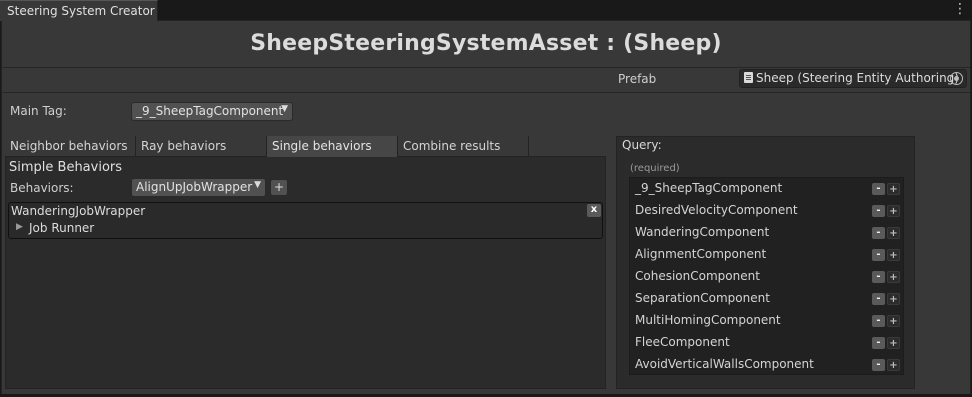 The height and width of the screenshot is (397, 972). What do you see at coordinates (960, 9) in the screenshot?
I see `kebab-menu-icon: ⋮` at bounding box center [960, 9].